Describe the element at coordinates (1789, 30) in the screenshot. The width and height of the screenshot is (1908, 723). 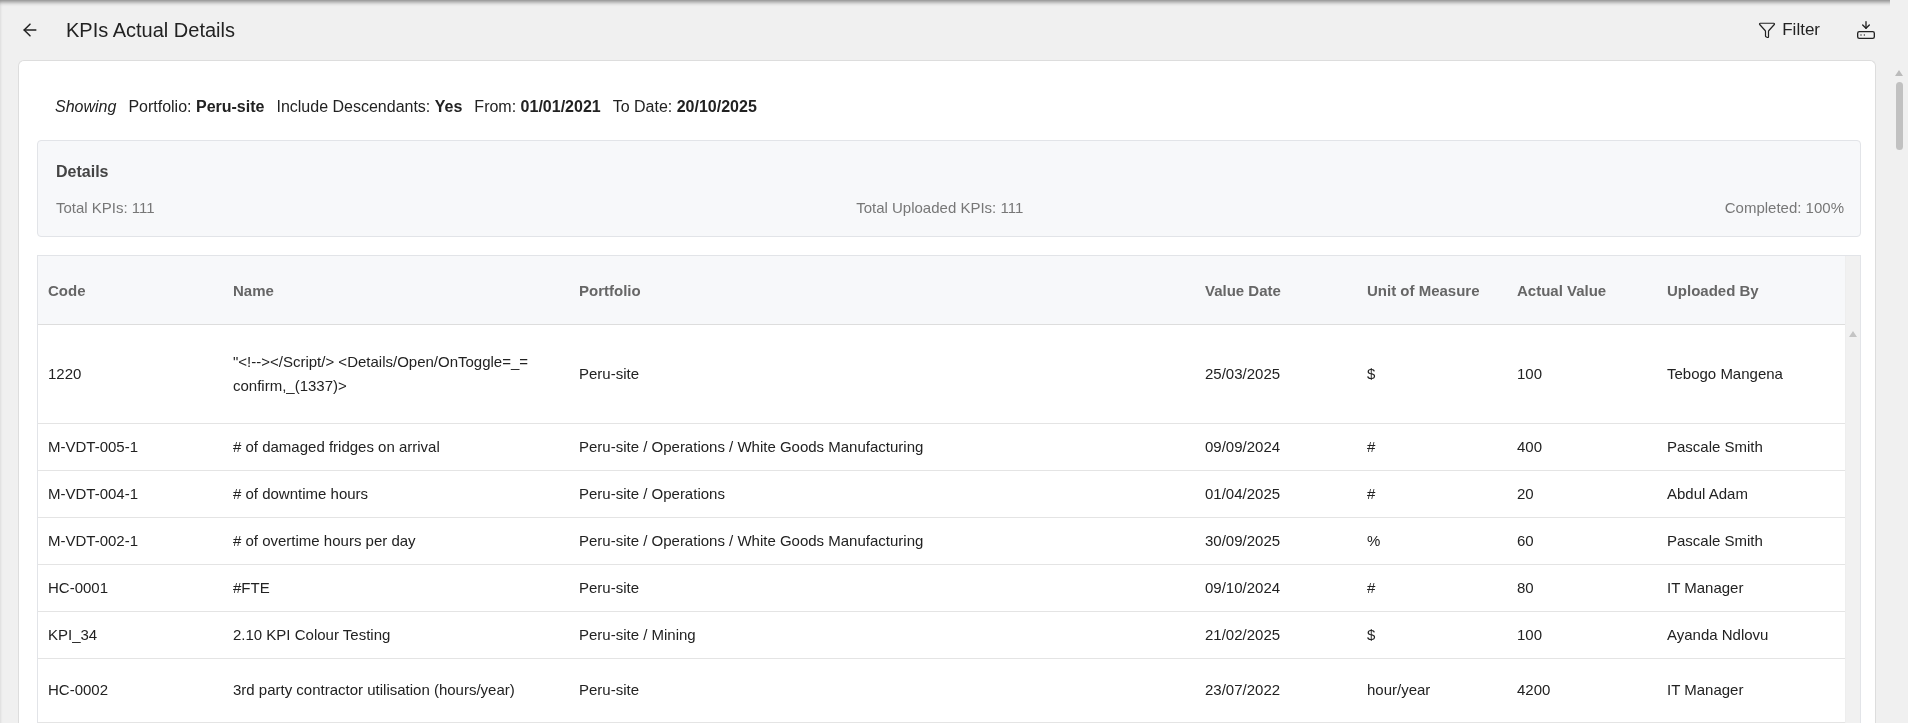
I see `filter-button: Filter` at that location.